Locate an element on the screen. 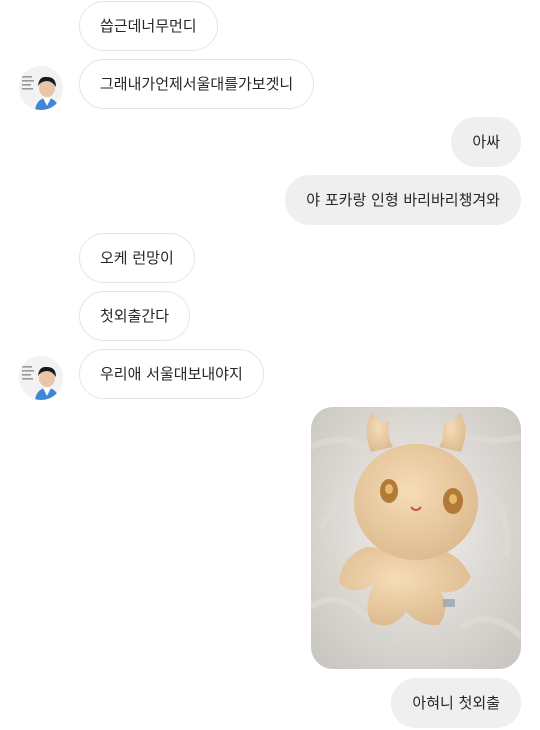 The height and width of the screenshot is (730, 540). message-bubble-incoming: 우리애 서울대보내야지 is located at coordinates (171, 374).